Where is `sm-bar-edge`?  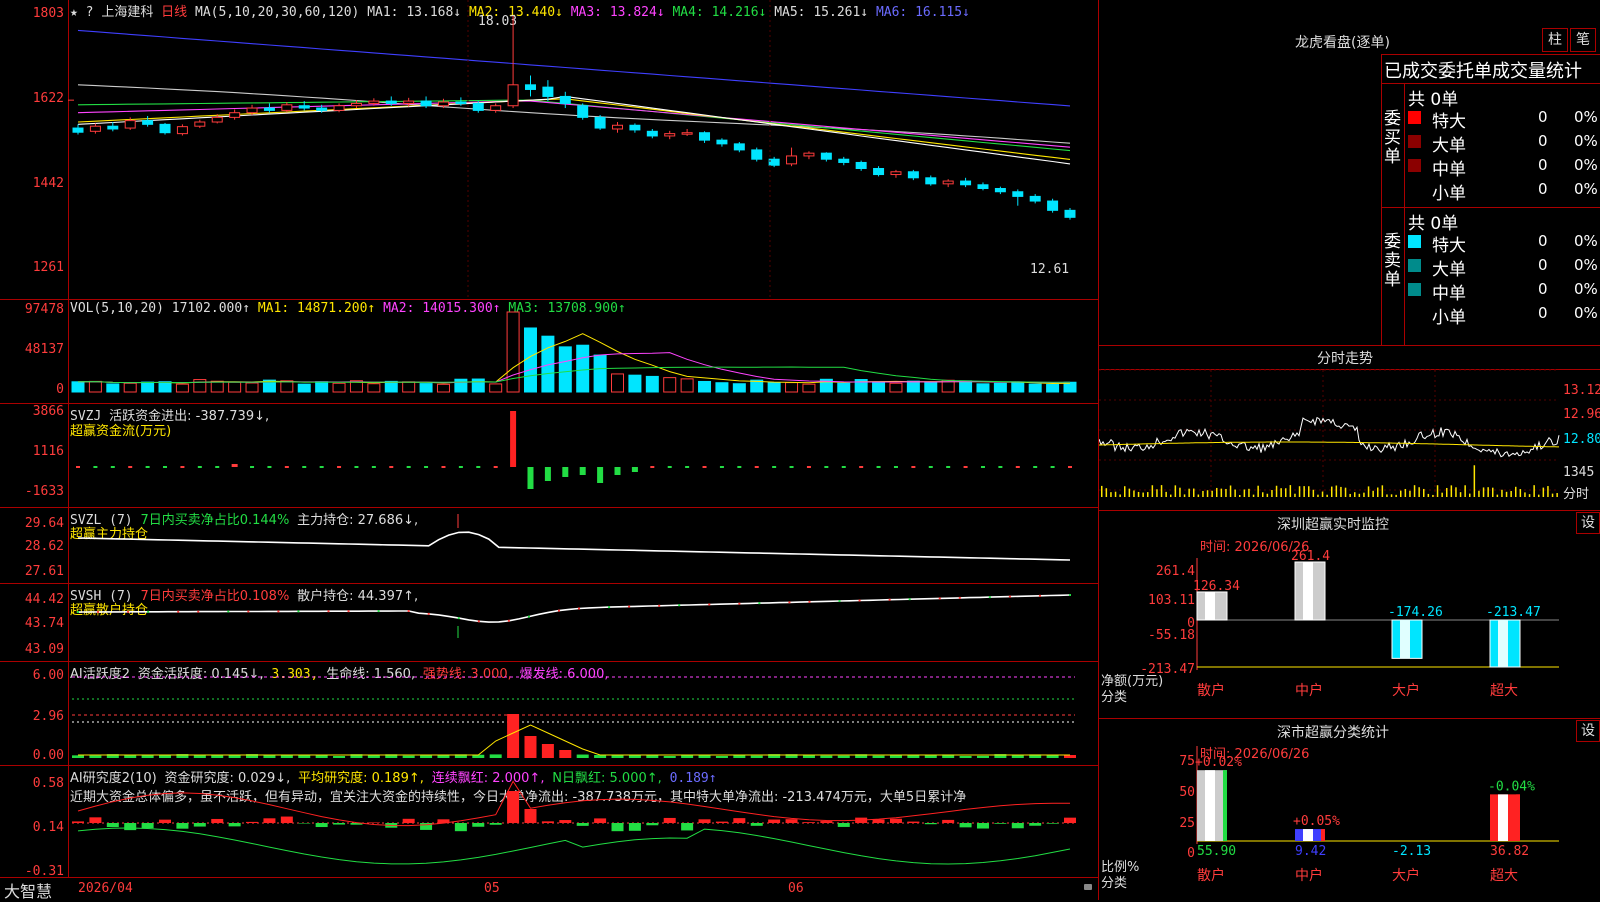 sm-bar-edge is located at coordinates (1518, 817).